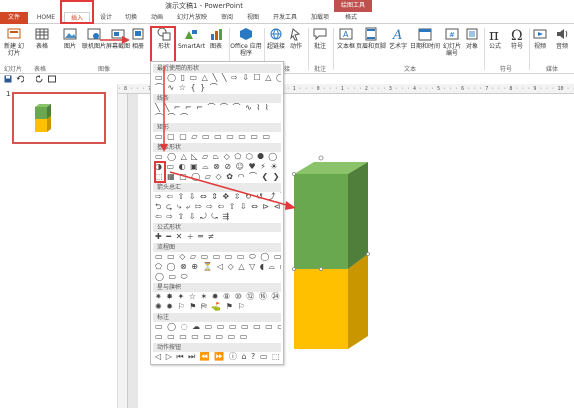 The image size is (574, 408). I want to click on cube-shape-highlight, so click(160, 172).